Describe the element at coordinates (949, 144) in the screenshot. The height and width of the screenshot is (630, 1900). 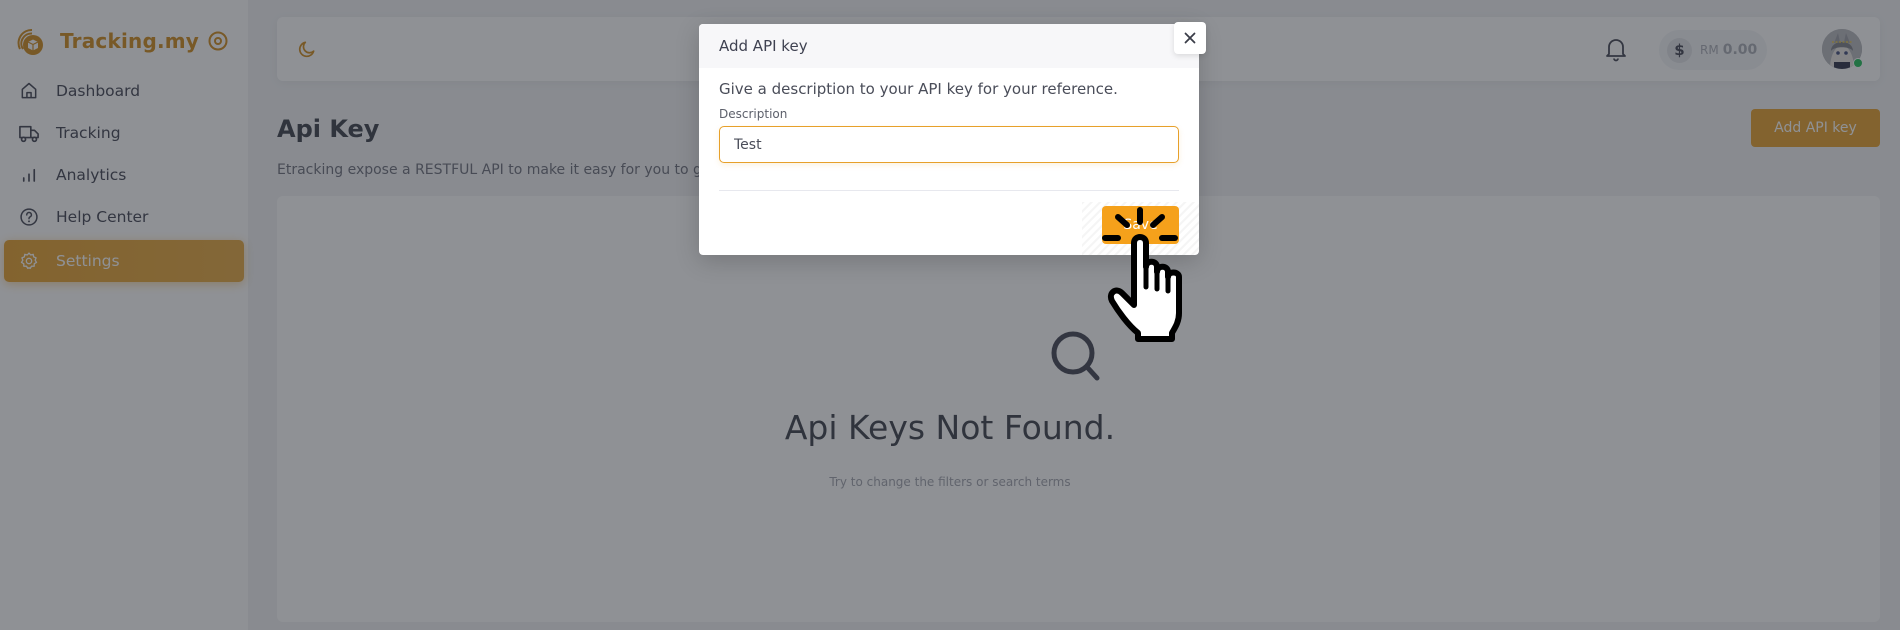
I see `description-input` at that location.